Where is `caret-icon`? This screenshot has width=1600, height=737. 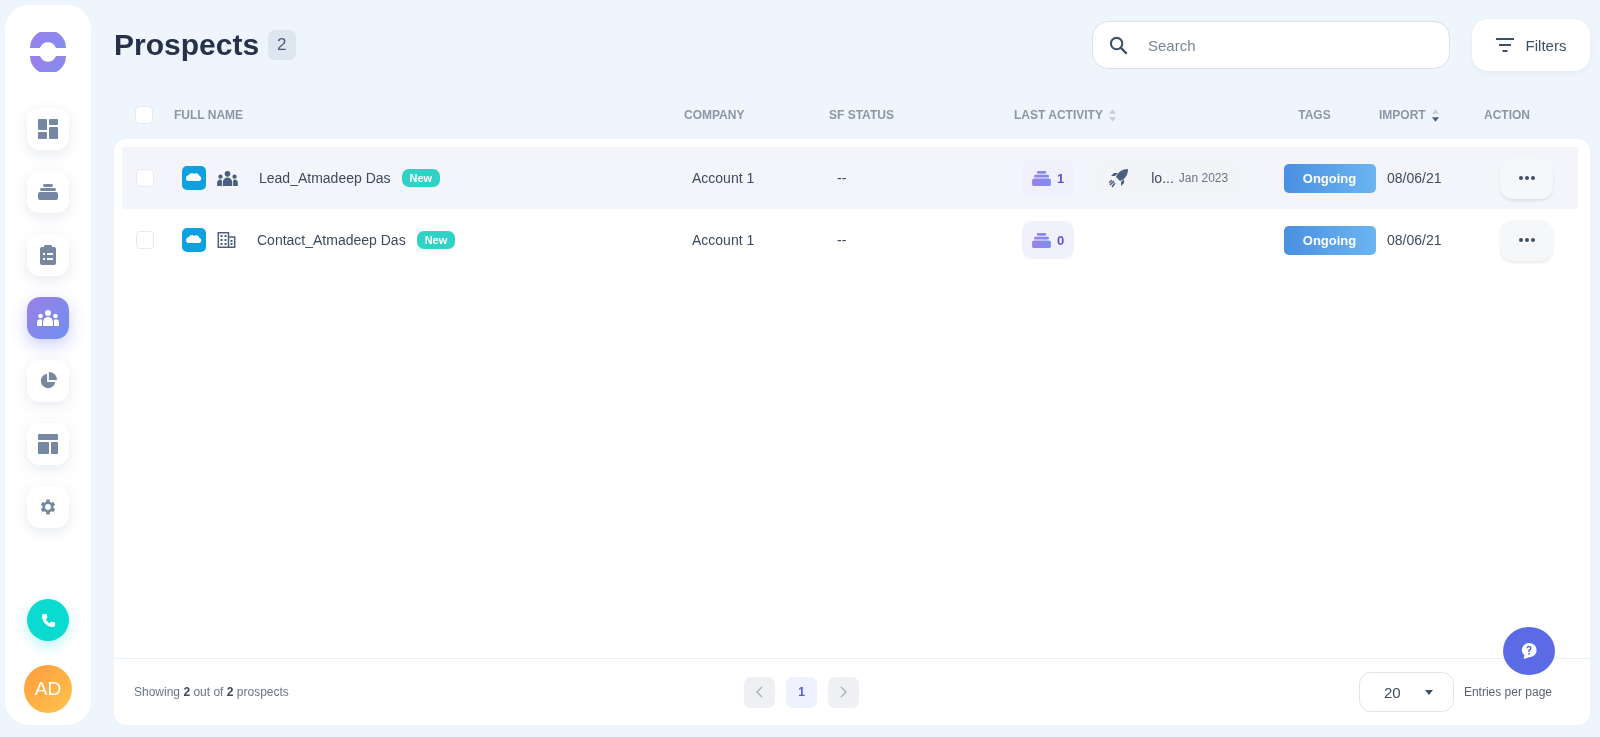 caret-icon is located at coordinates (1428, 692).